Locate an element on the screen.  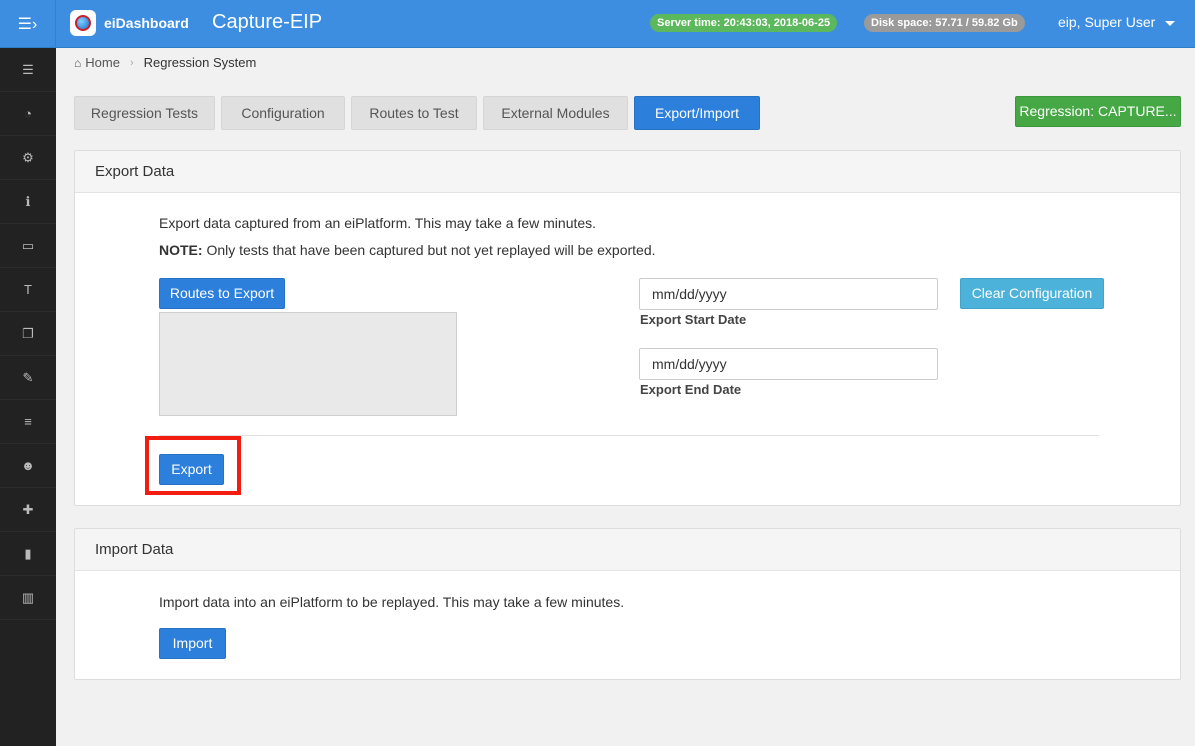
breadcrumb-home: ⌂ Home is located at coordinates (97, 62).